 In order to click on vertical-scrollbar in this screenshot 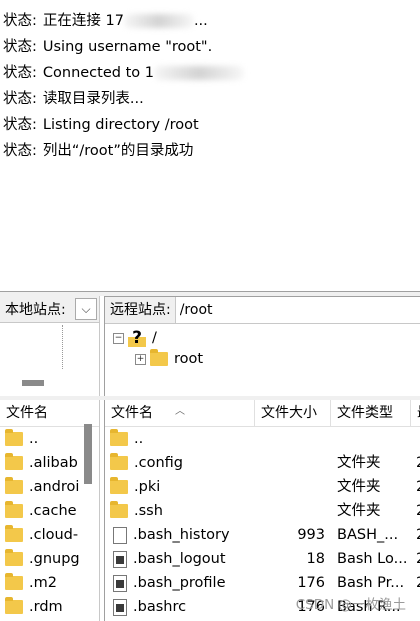, I will do `click(88, 454)`.